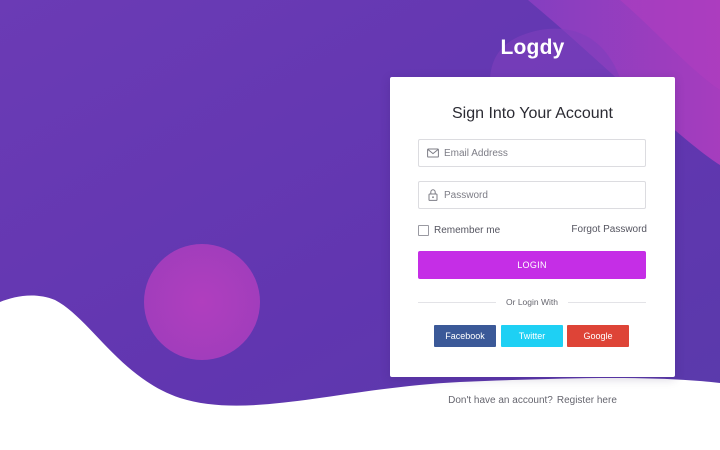 The image size is (720, 450). I want to click on divider-text: Or Login With, so click(532, 302).